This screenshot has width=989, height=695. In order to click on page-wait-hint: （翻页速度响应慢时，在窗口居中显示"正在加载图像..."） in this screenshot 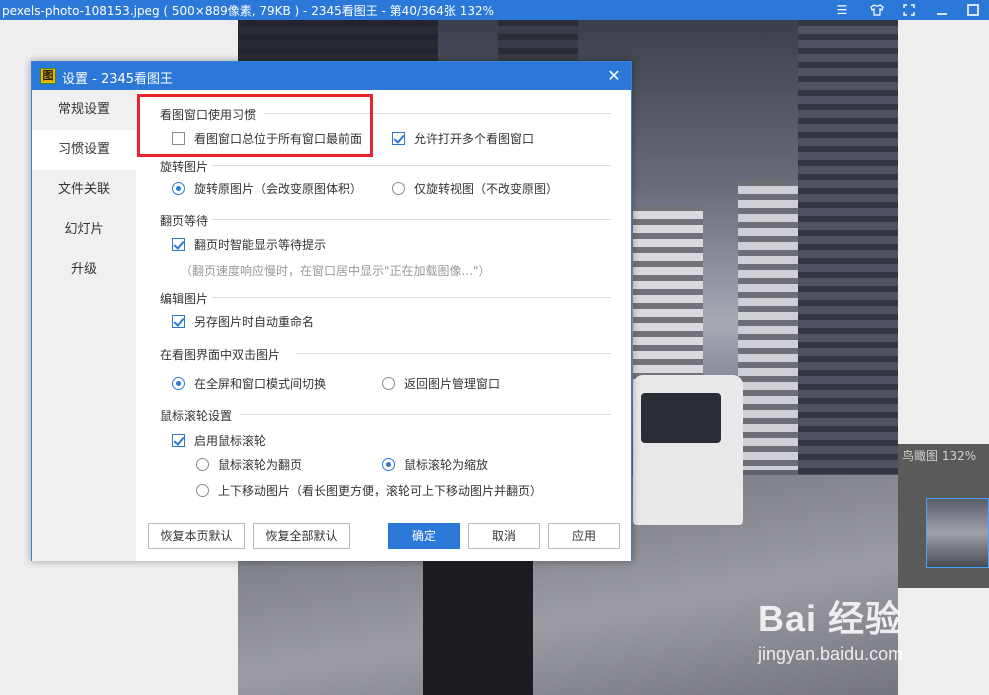, I will do `click(335, 271)`.